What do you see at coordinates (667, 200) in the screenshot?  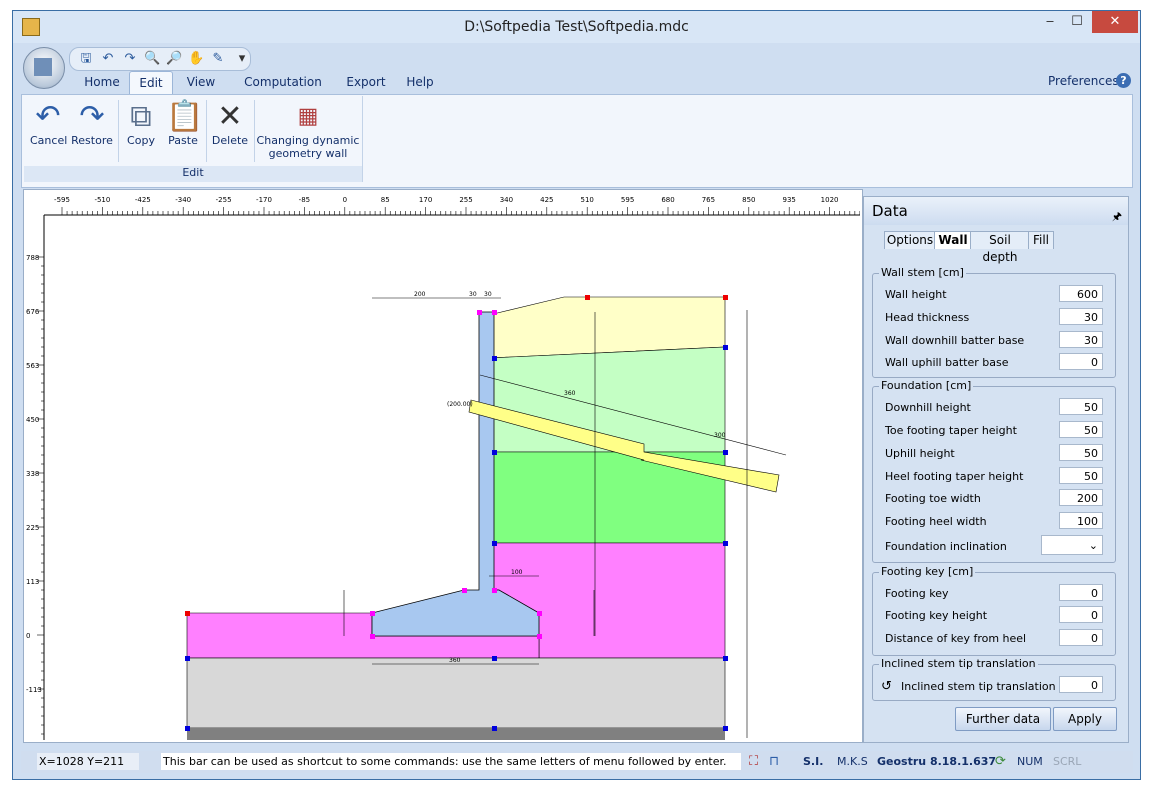 I see `x-tick-label: 680` at bounding box center [667, 200].